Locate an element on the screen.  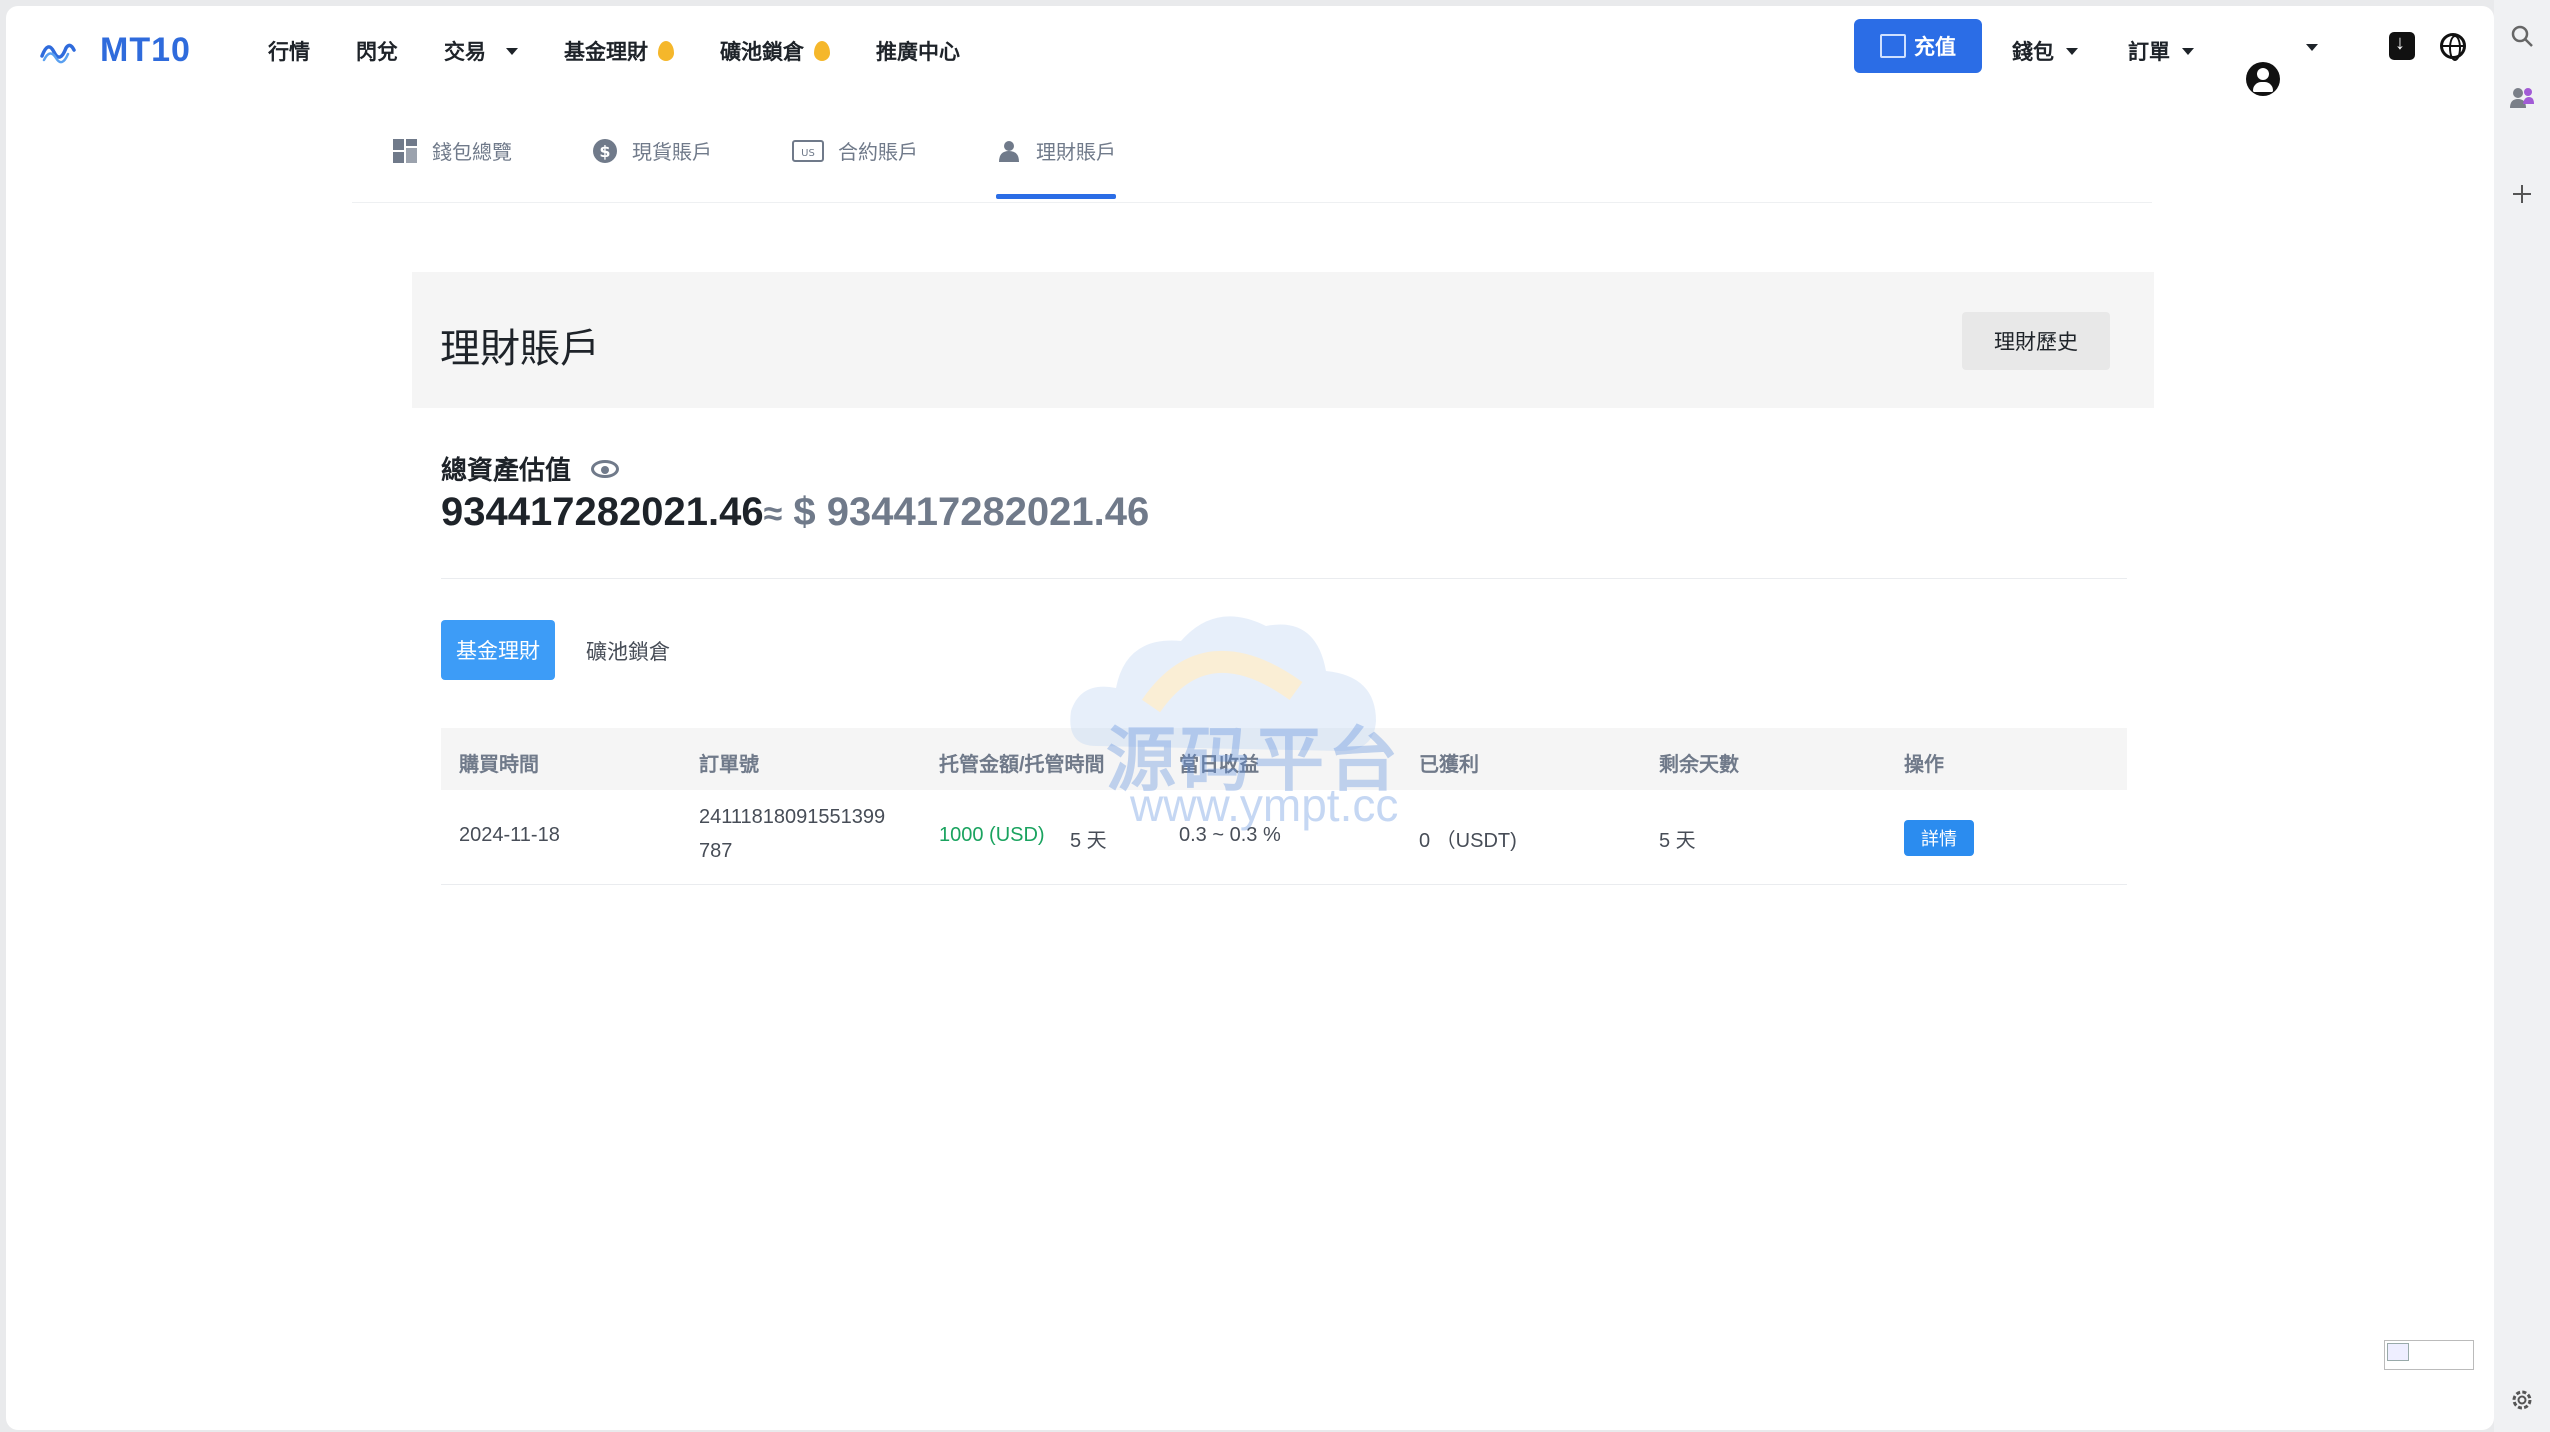
cell-duration: 5 天 is located at coordinates (1088, 841).